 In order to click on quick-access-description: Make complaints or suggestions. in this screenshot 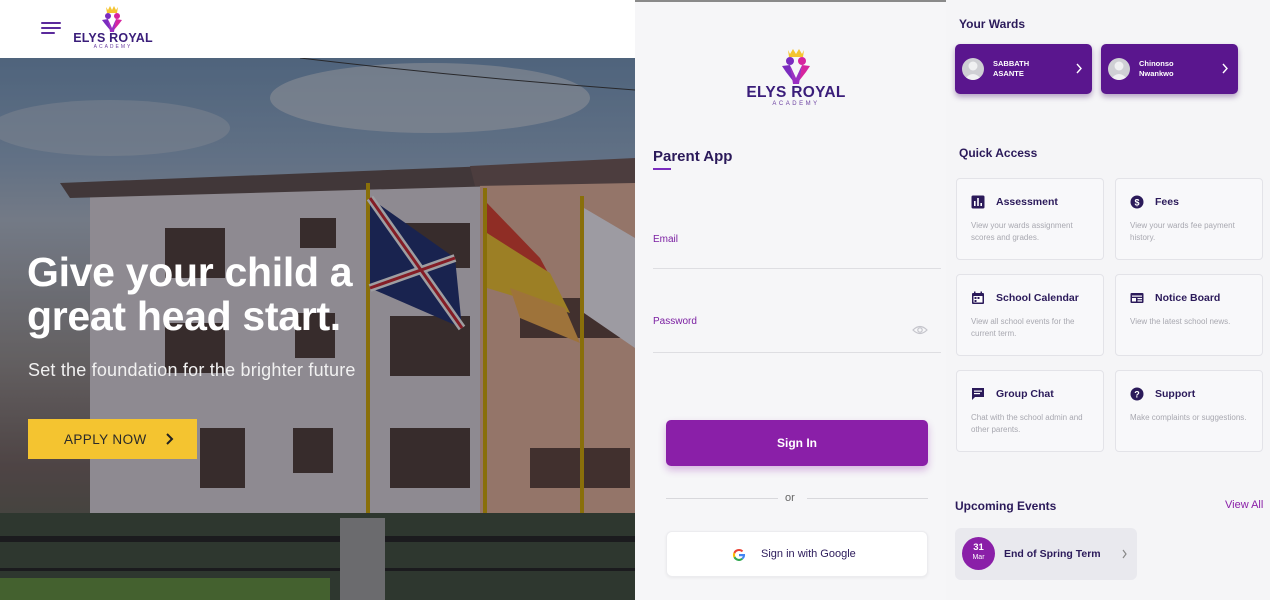, I will do `click(1188, 417)`.